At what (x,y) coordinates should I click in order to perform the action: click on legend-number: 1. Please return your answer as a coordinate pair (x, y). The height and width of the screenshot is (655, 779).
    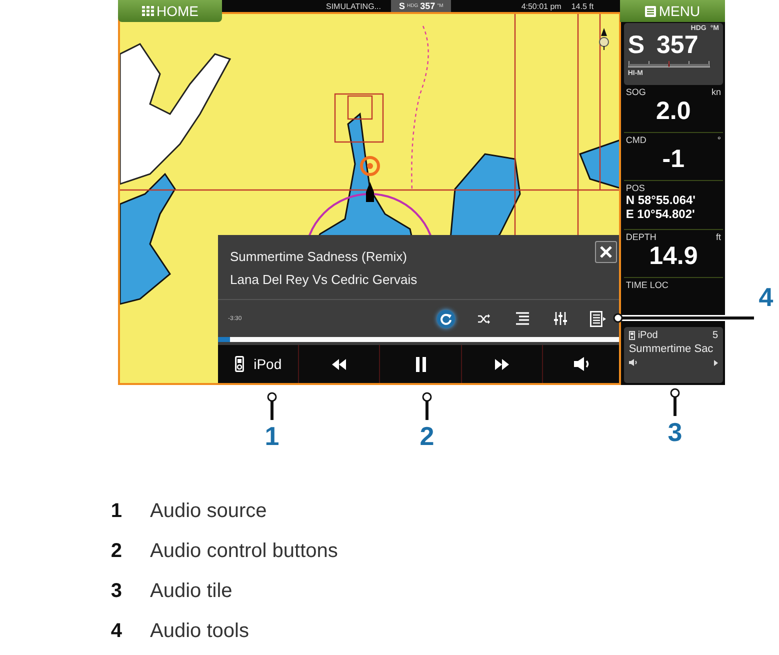
    Looking at the image, I should click on (116, 511).